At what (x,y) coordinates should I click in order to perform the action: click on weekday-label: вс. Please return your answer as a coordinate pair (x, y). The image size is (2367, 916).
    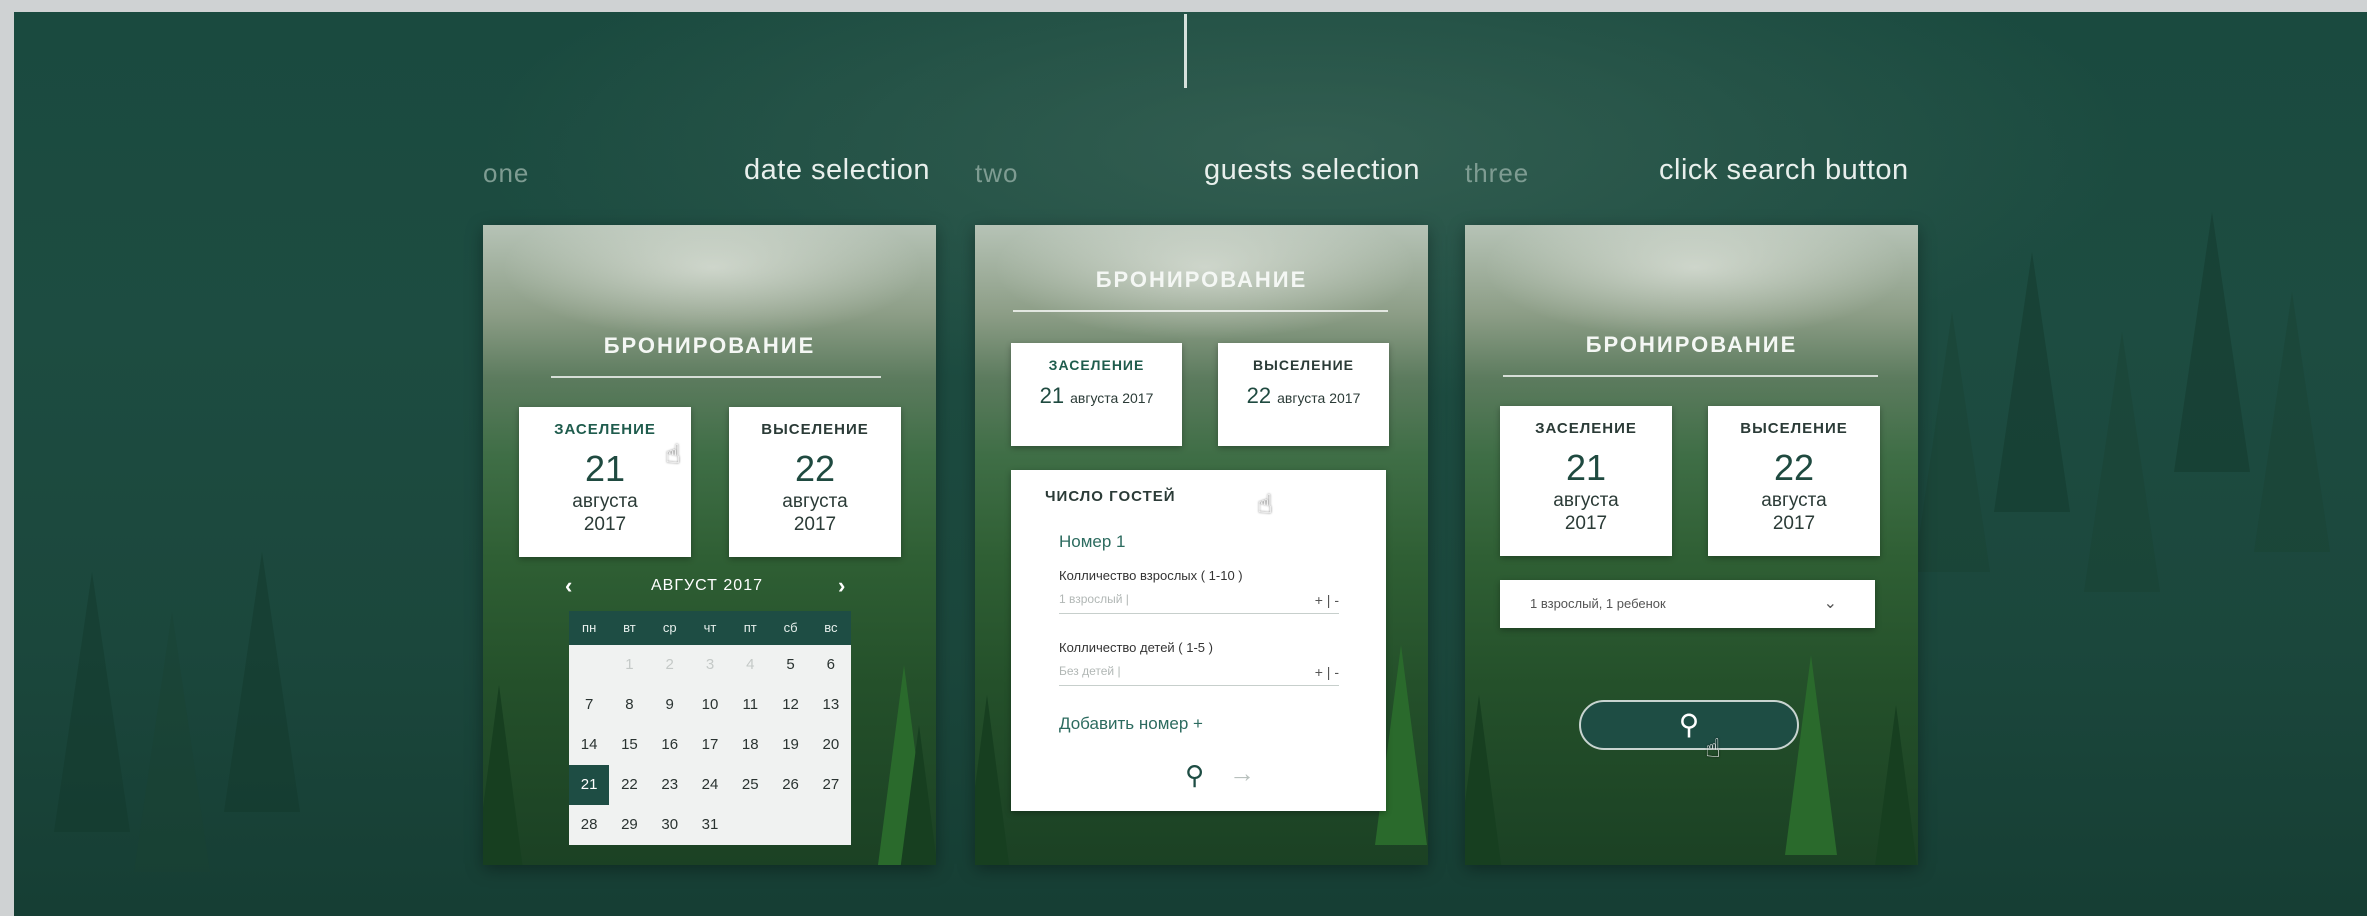
    Looking at the image, I should click on (831, 627).